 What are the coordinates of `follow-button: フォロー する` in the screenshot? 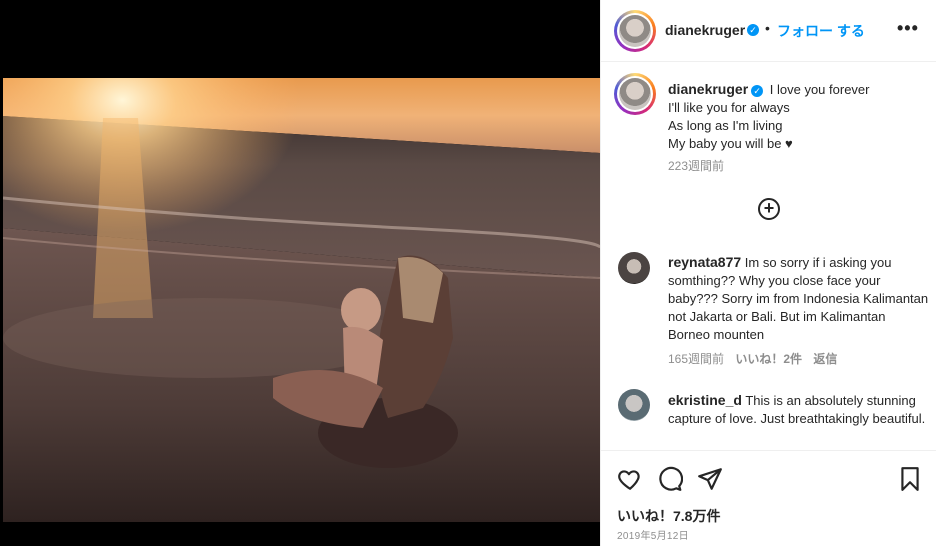 It's located at (821, 31).